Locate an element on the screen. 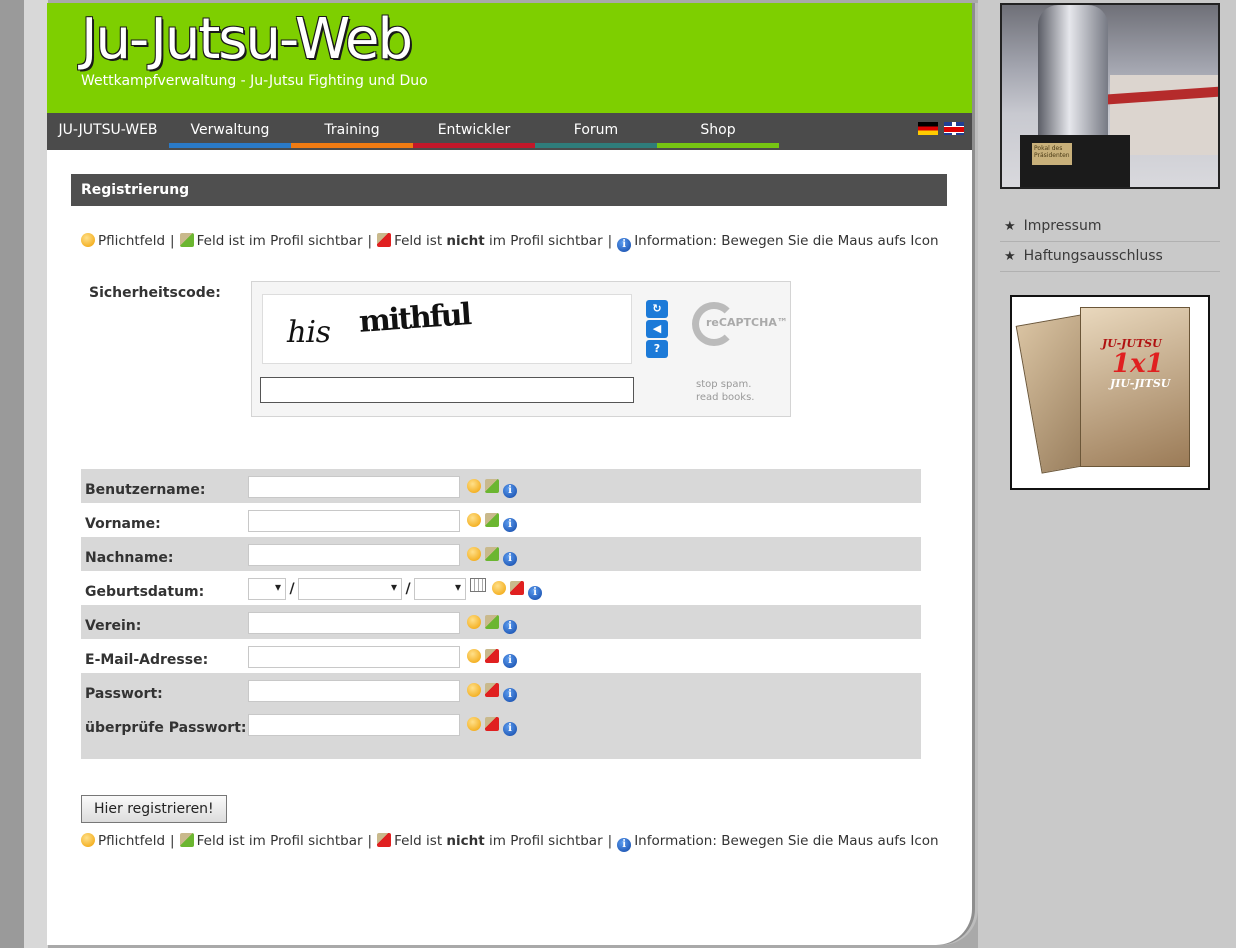 The image size is (1236, 948). book-title-2: 1x1 is located at coordinates (1138, 364).